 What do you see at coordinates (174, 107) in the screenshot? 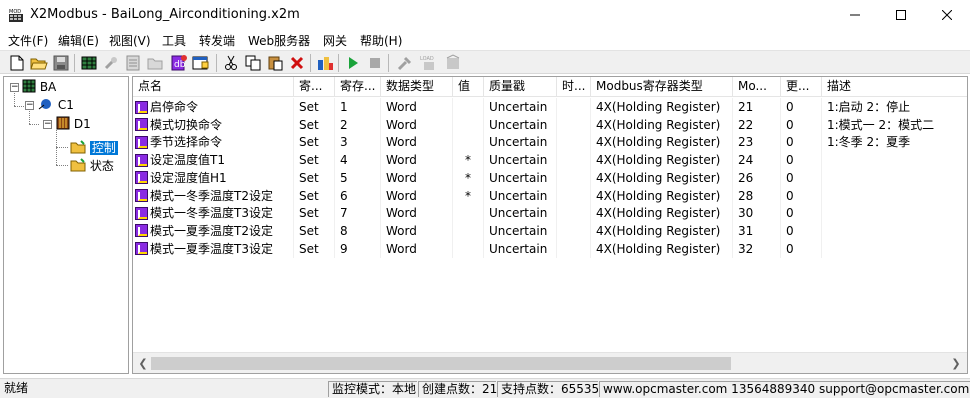
I see `tag-name: 启停命令` at bounding box center [174, 107].